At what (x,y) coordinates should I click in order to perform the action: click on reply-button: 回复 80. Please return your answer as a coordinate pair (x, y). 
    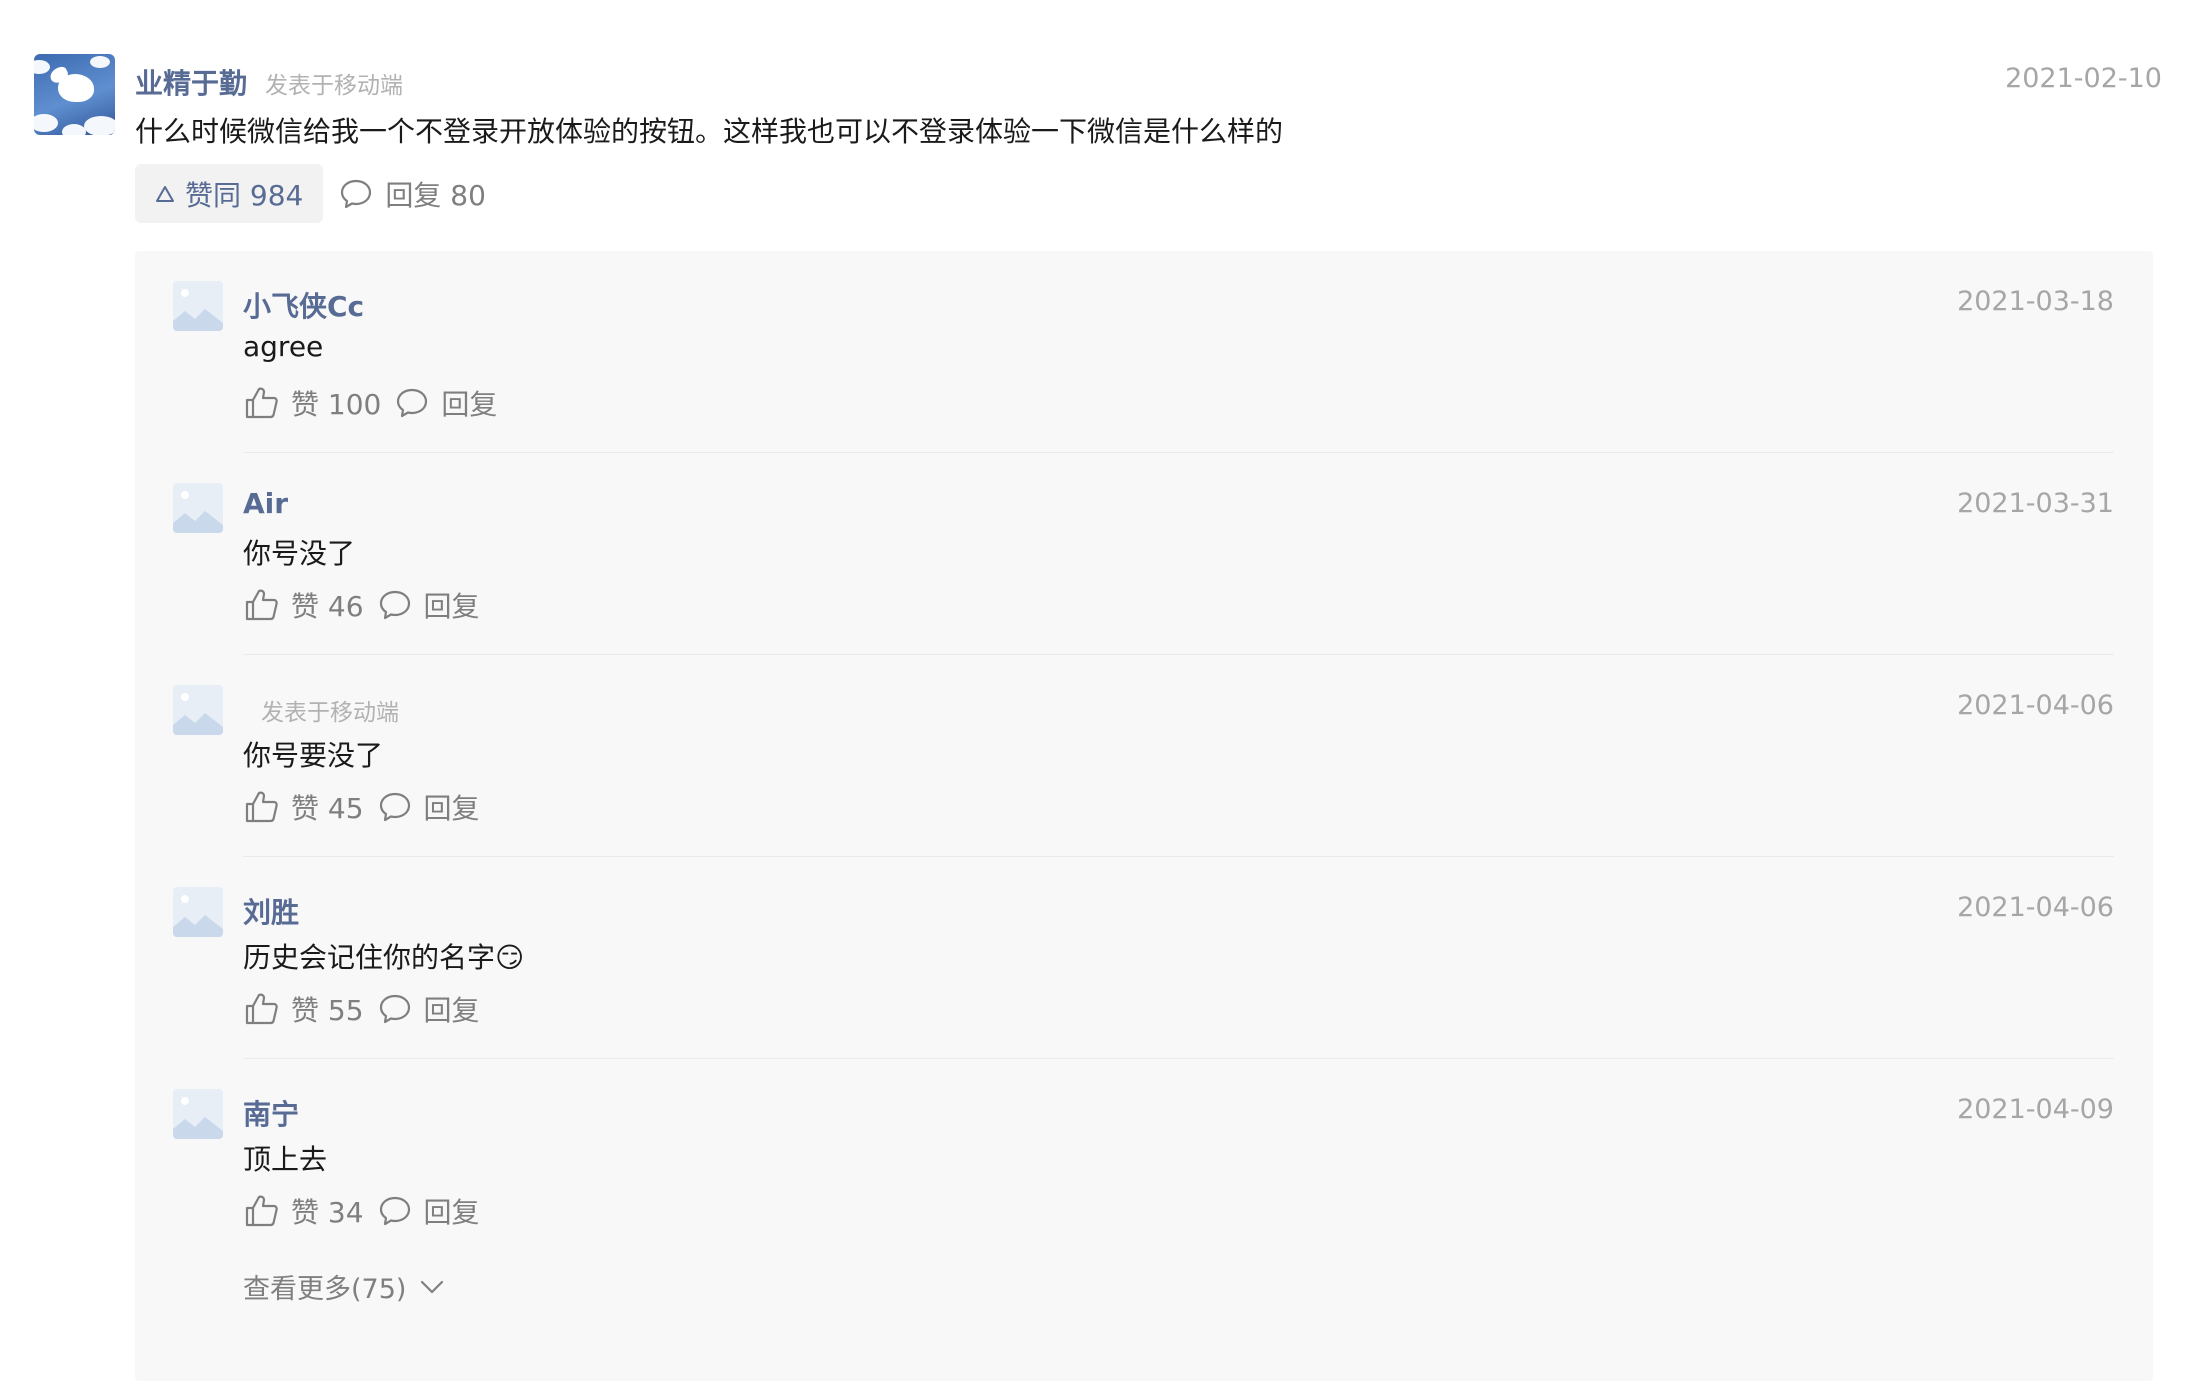
    Looking at the image, I should click on (412, 194).